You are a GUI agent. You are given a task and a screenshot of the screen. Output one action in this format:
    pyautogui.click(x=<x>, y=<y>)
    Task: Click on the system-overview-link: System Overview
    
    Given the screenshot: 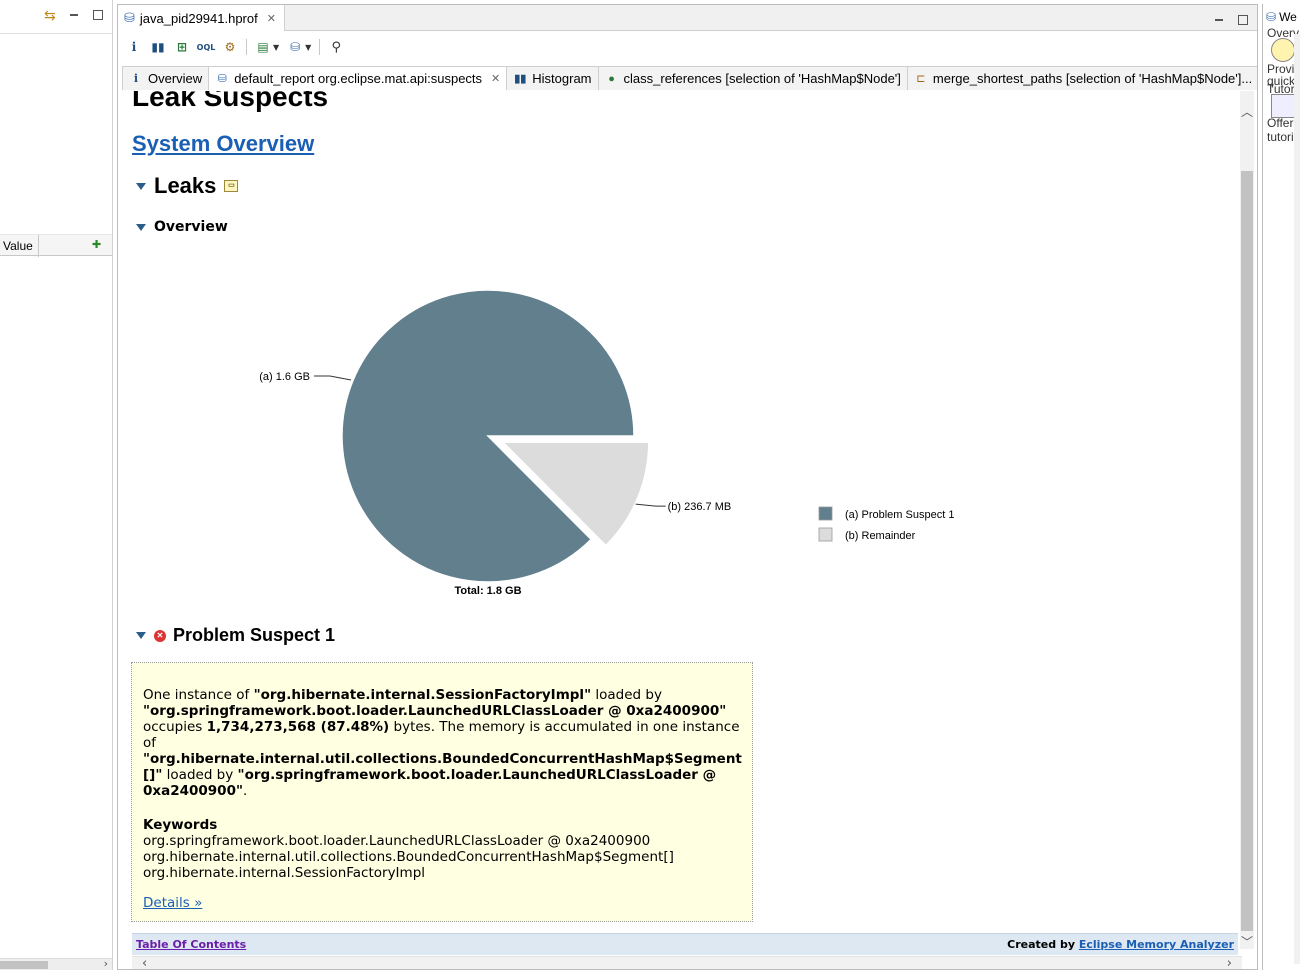 What is the action you would take?
    pyautogui.click(x=223, y=144)
    